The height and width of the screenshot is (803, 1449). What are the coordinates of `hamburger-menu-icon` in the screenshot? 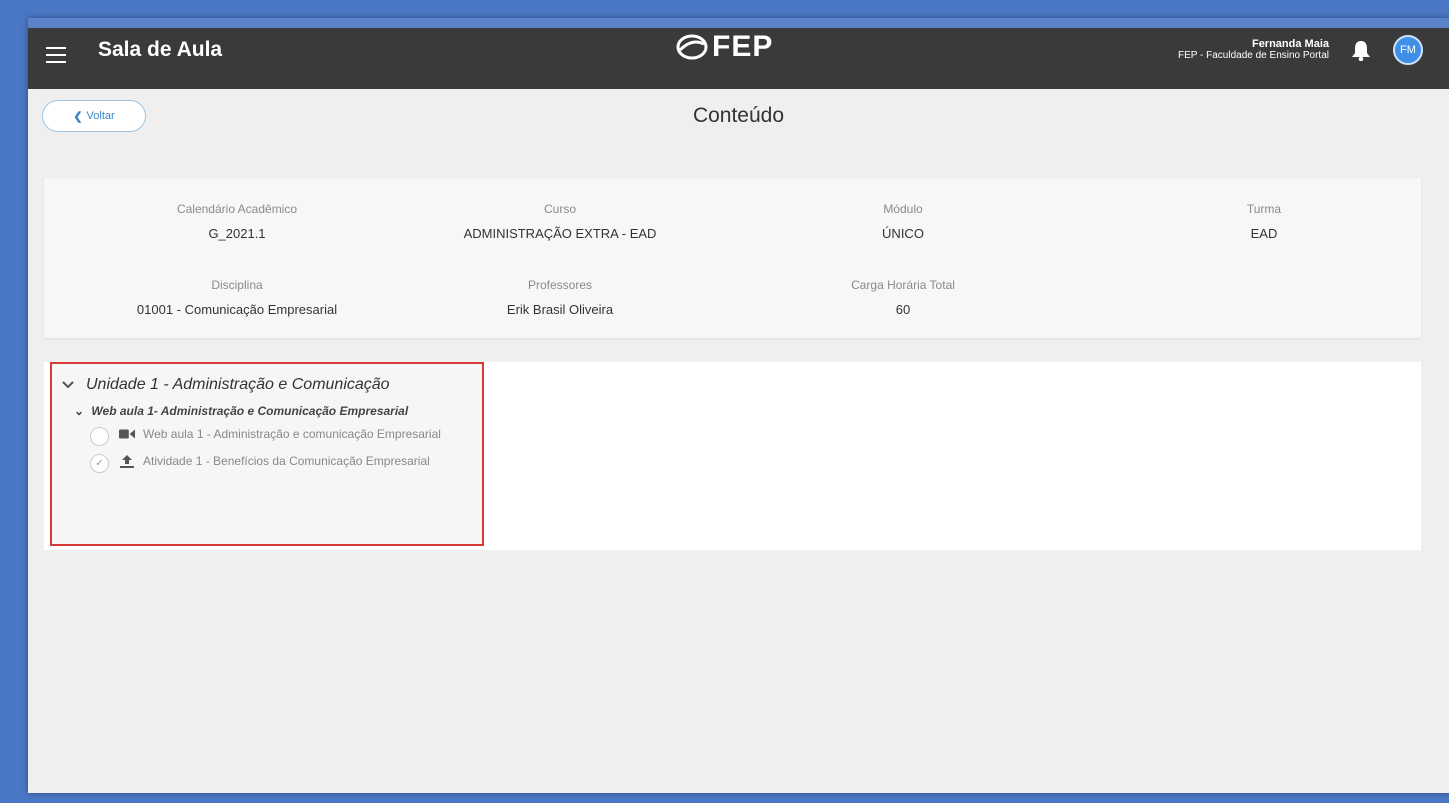 It's located at (56, 55).